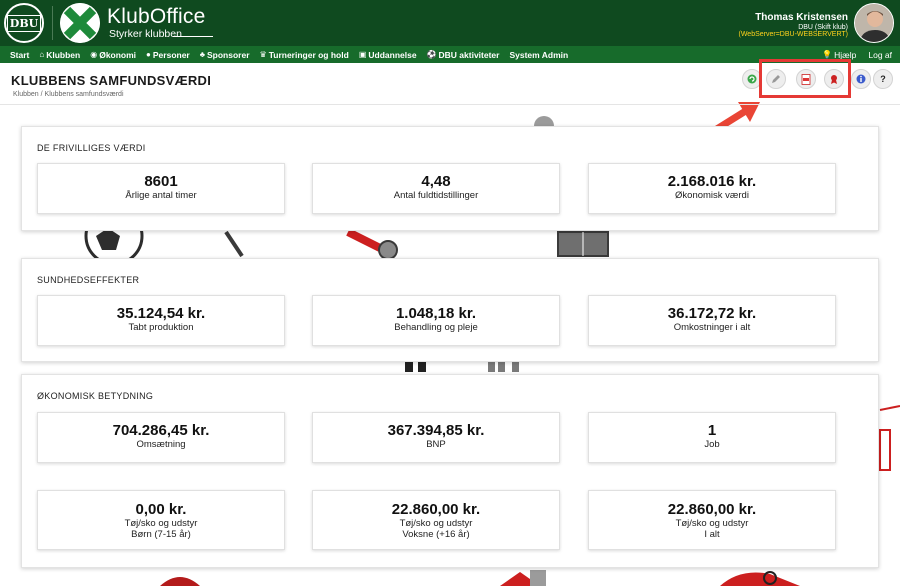  Describe the element at coordinates (823, 27) in the screenshot. I see `user-club: DBU (Skift klub)` at that location.